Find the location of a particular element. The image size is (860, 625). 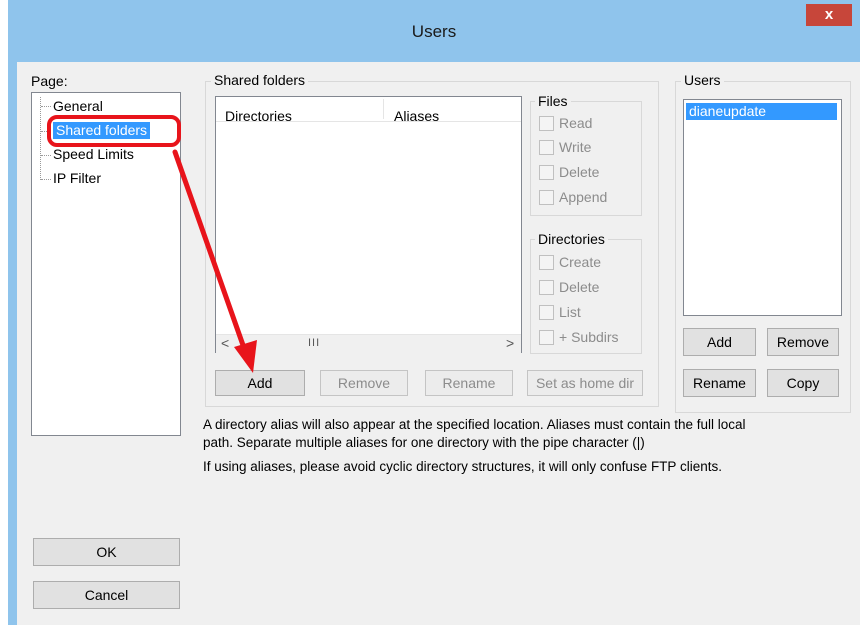

annotation-arrow-shaft is located at coordinates (209, 250).